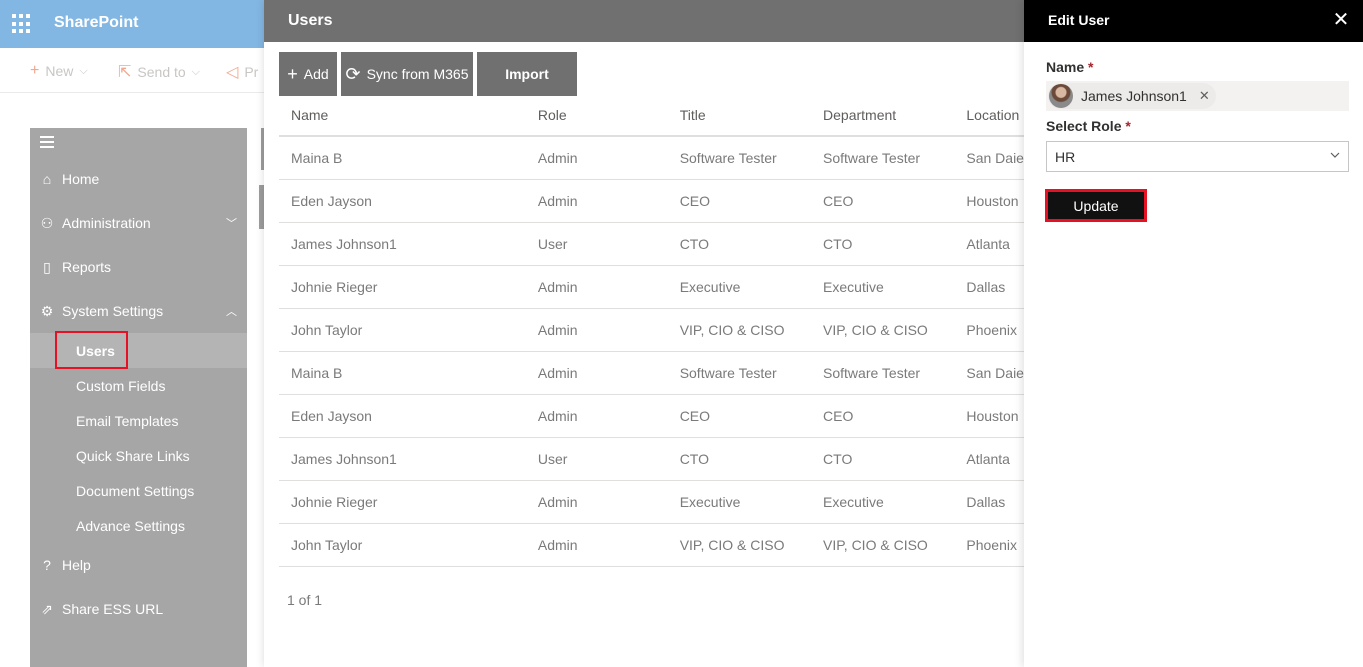 This screenshot has width=1363, height=667. I want to click on column-header-department: Department, so click(883, 115).